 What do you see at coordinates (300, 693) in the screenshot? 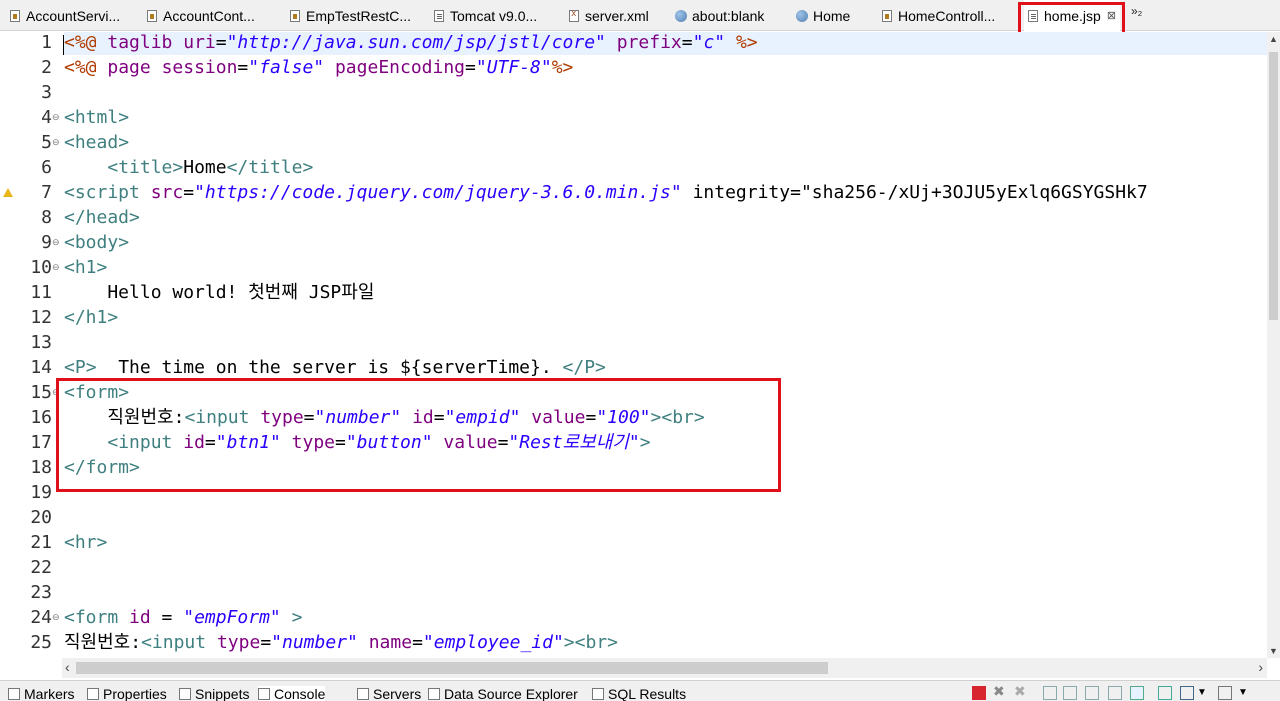
I see `view-tab-label: Console` at bounding box center [300, 693].